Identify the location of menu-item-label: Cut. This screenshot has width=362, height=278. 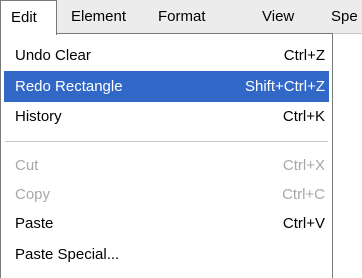
(27, 165).